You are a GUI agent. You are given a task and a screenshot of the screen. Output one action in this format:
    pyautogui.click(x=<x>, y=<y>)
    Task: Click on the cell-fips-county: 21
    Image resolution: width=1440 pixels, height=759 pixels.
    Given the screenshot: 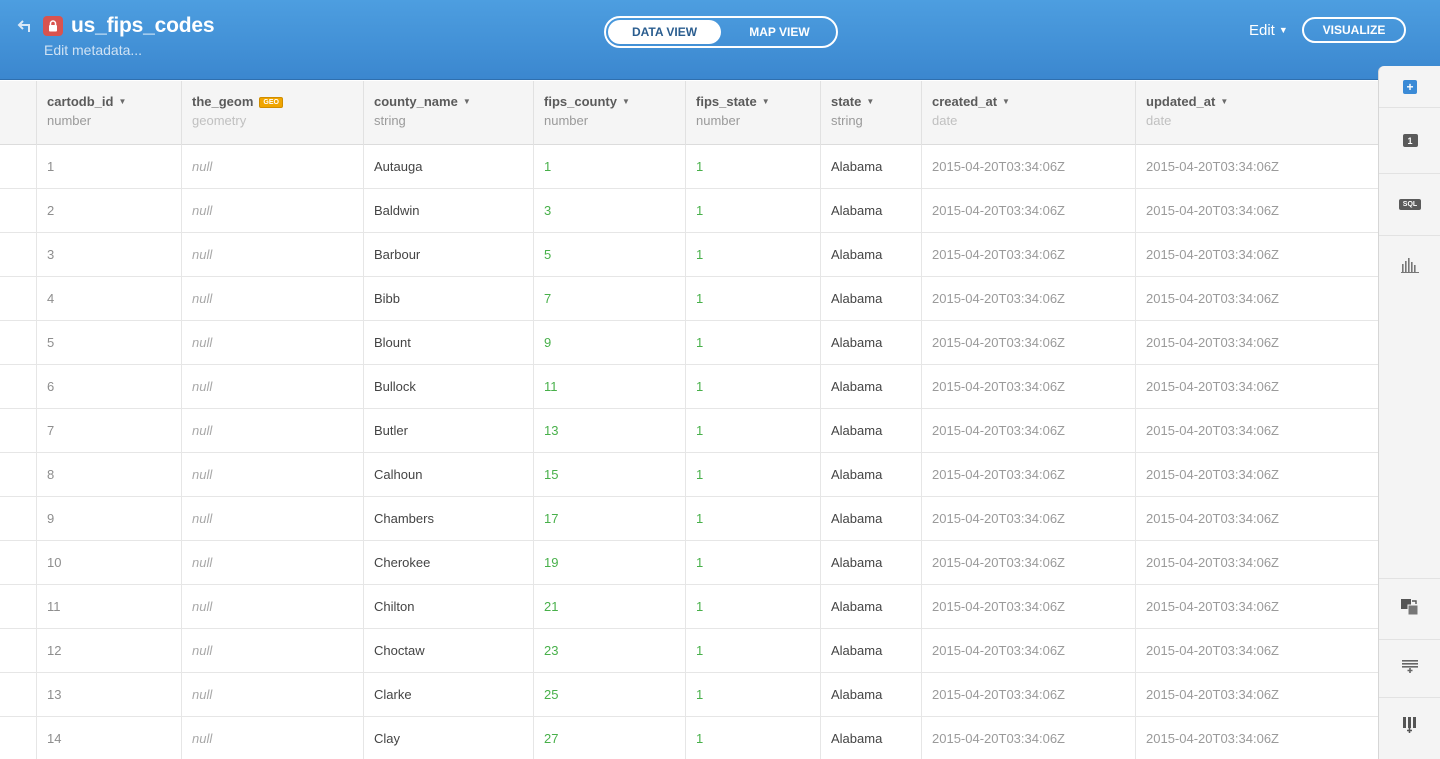 What is the action you would take?
    pyautogui.click(x=609, y=607)
    